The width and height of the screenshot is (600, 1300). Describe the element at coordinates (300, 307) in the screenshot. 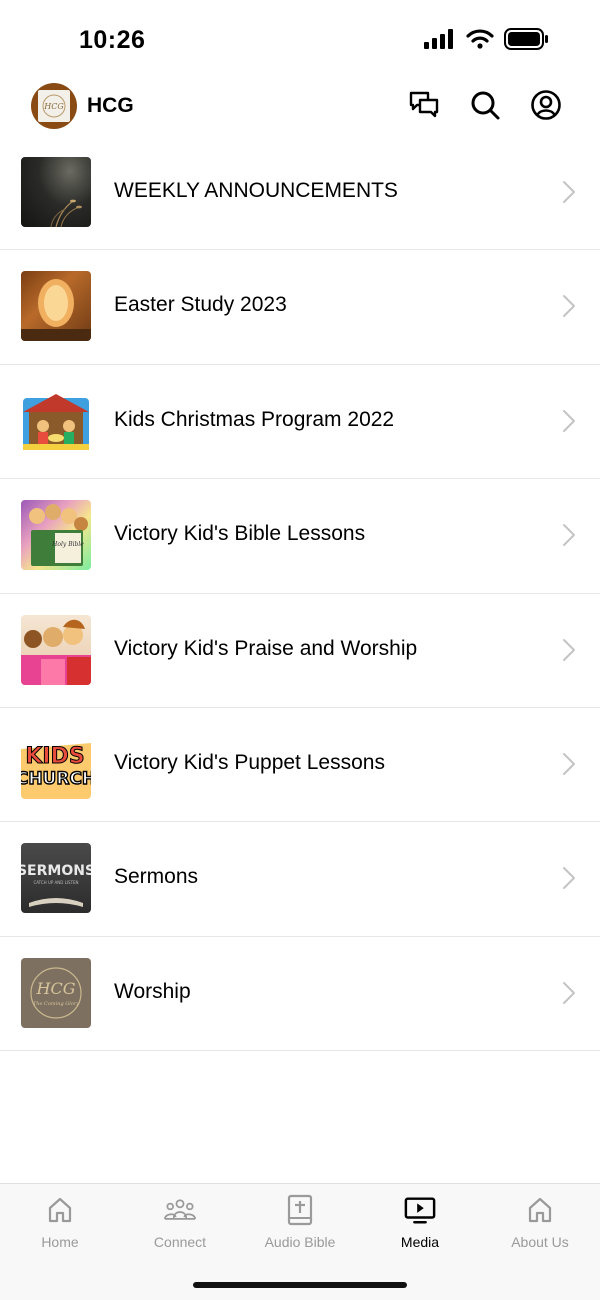

I see `list-item-easter-study: Easter Study 2023` at that location.